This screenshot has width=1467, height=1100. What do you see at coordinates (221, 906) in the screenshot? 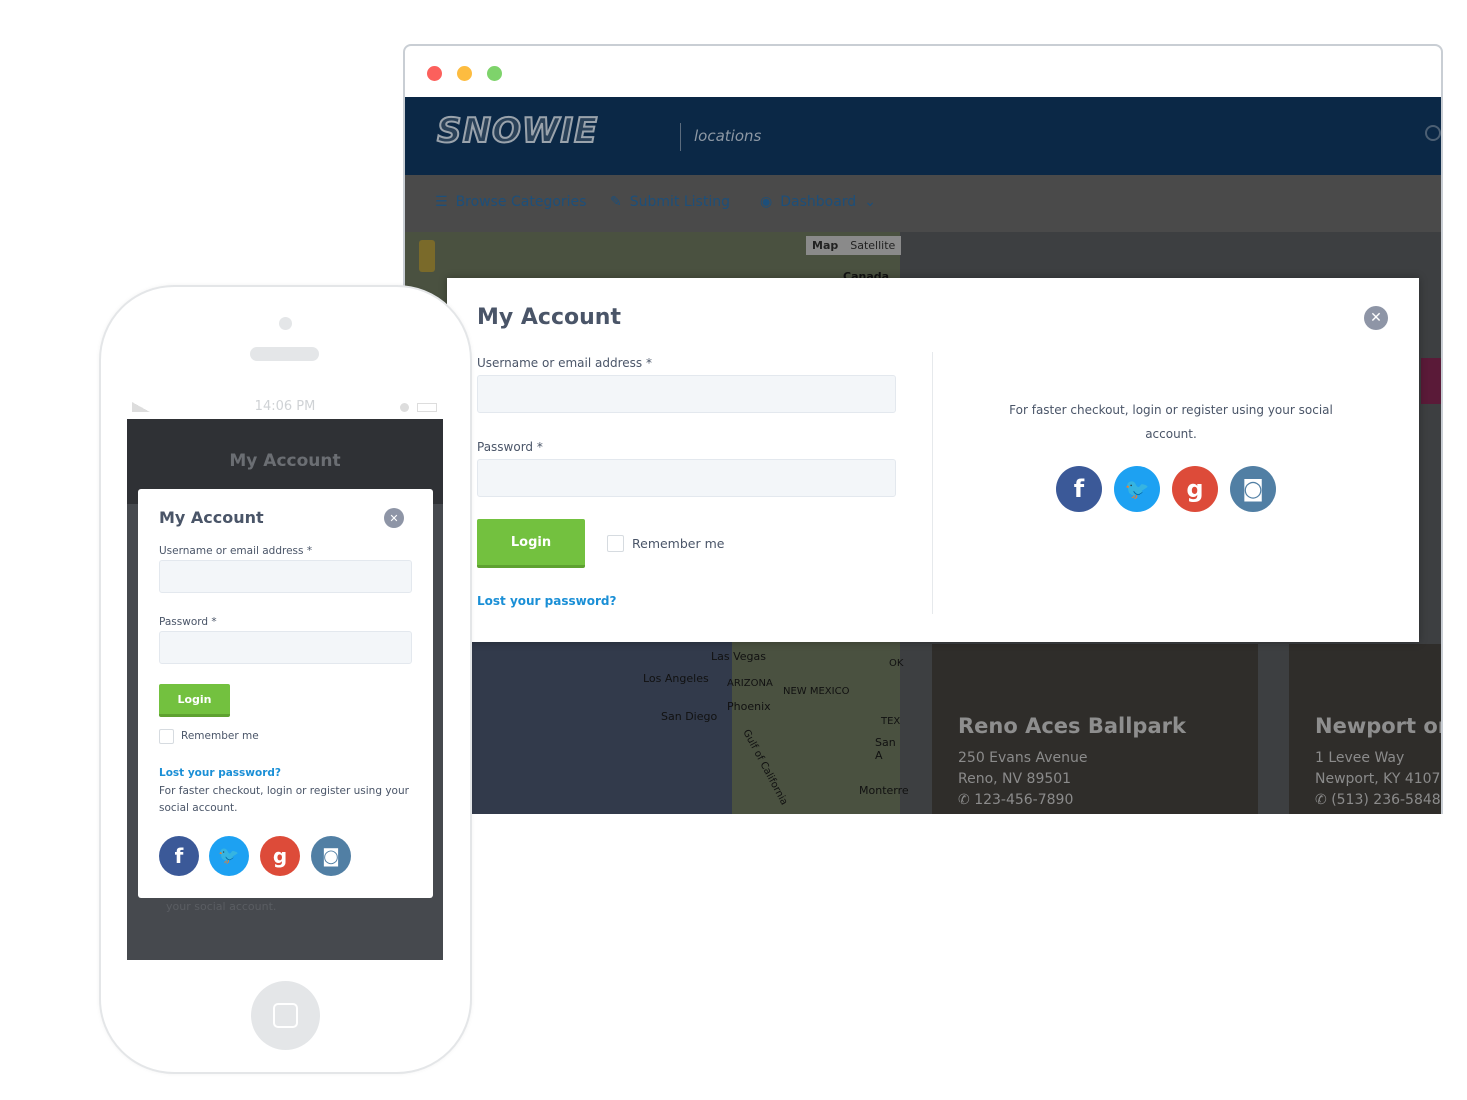
I see `behind-text: your social account.` at bounding box center [221, 906].